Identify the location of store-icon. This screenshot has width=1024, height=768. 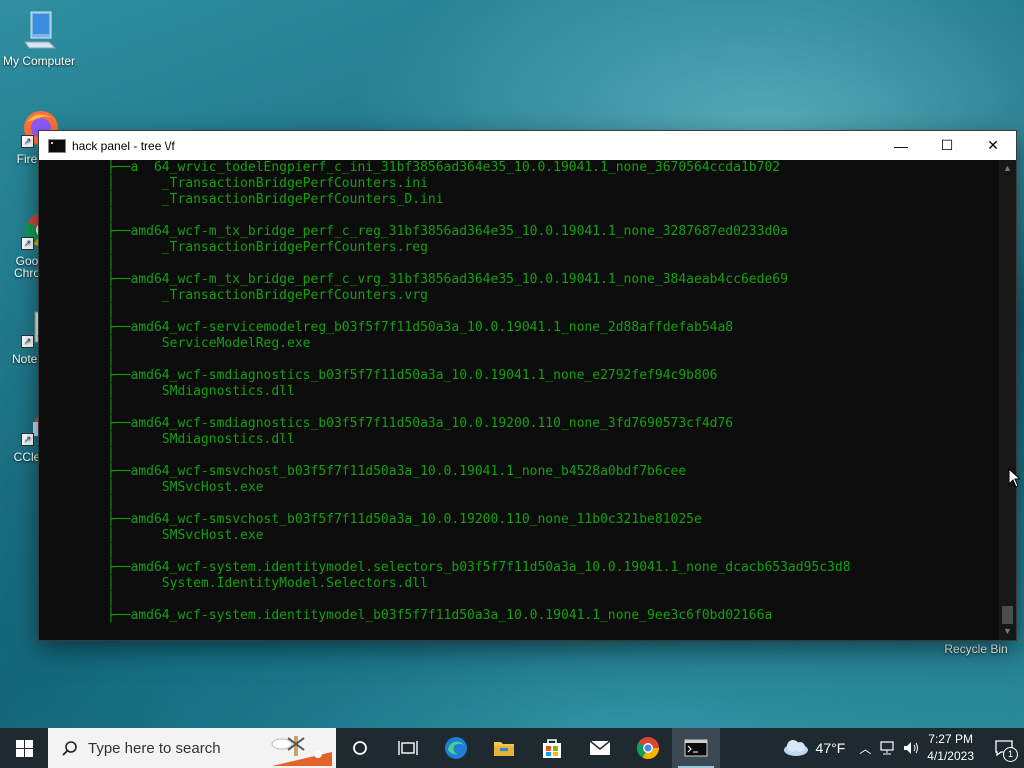
(552, 748).